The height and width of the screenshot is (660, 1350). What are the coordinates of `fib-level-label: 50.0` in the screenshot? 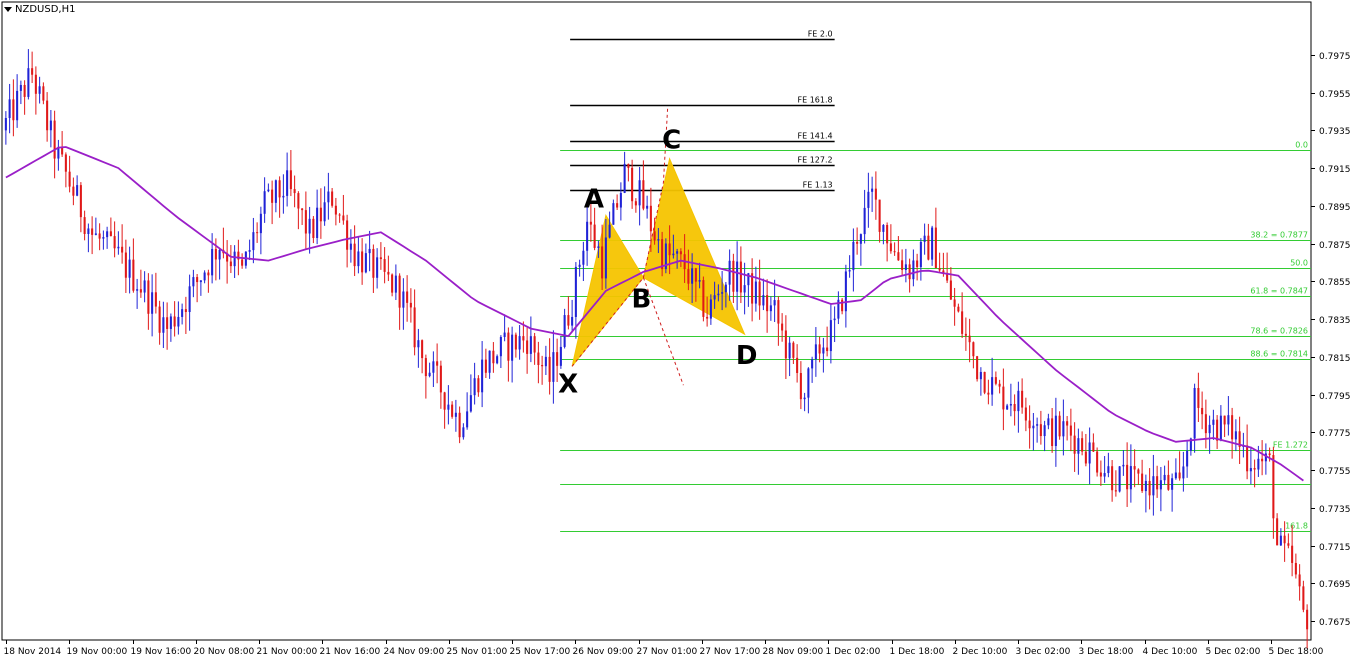 It's located at (1299, 263).